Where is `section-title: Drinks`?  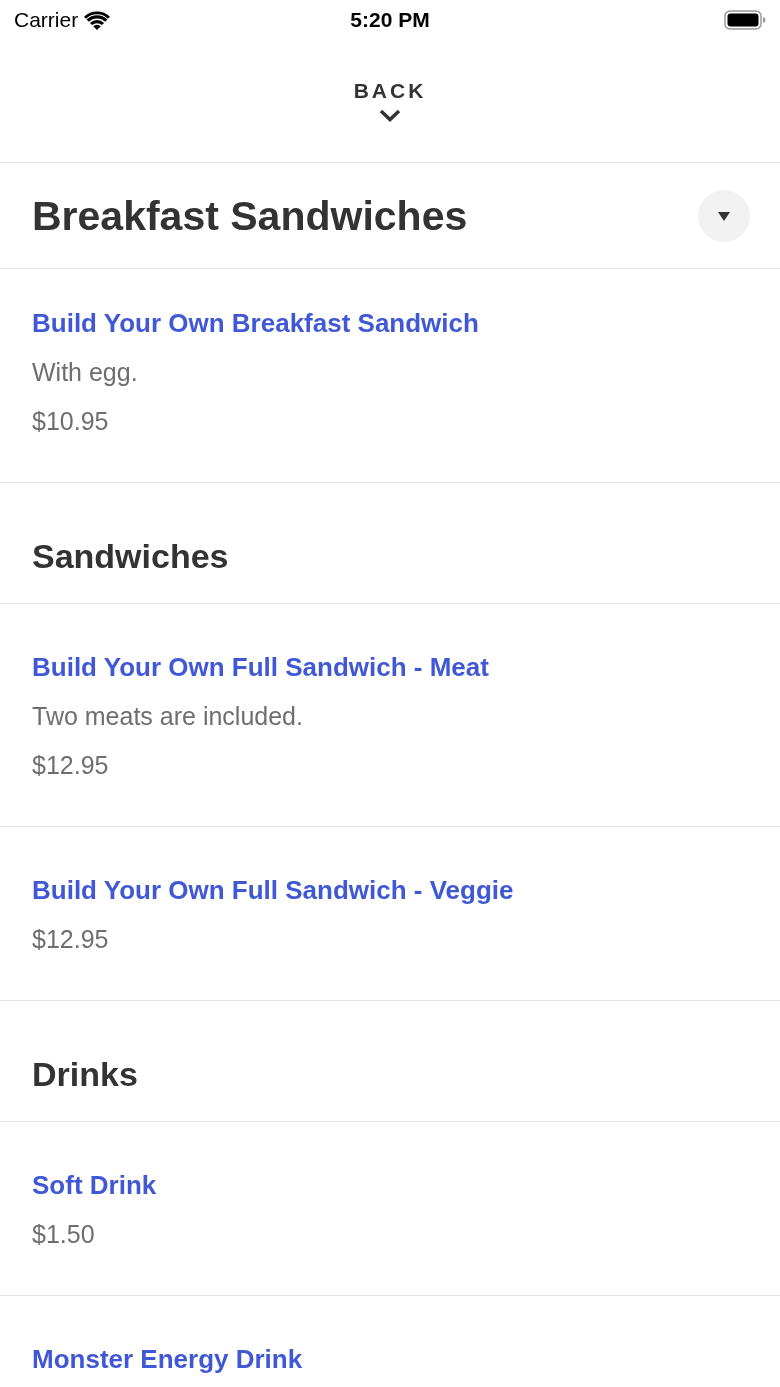
section-title: Drinks is located at coordinates (85, 1074).